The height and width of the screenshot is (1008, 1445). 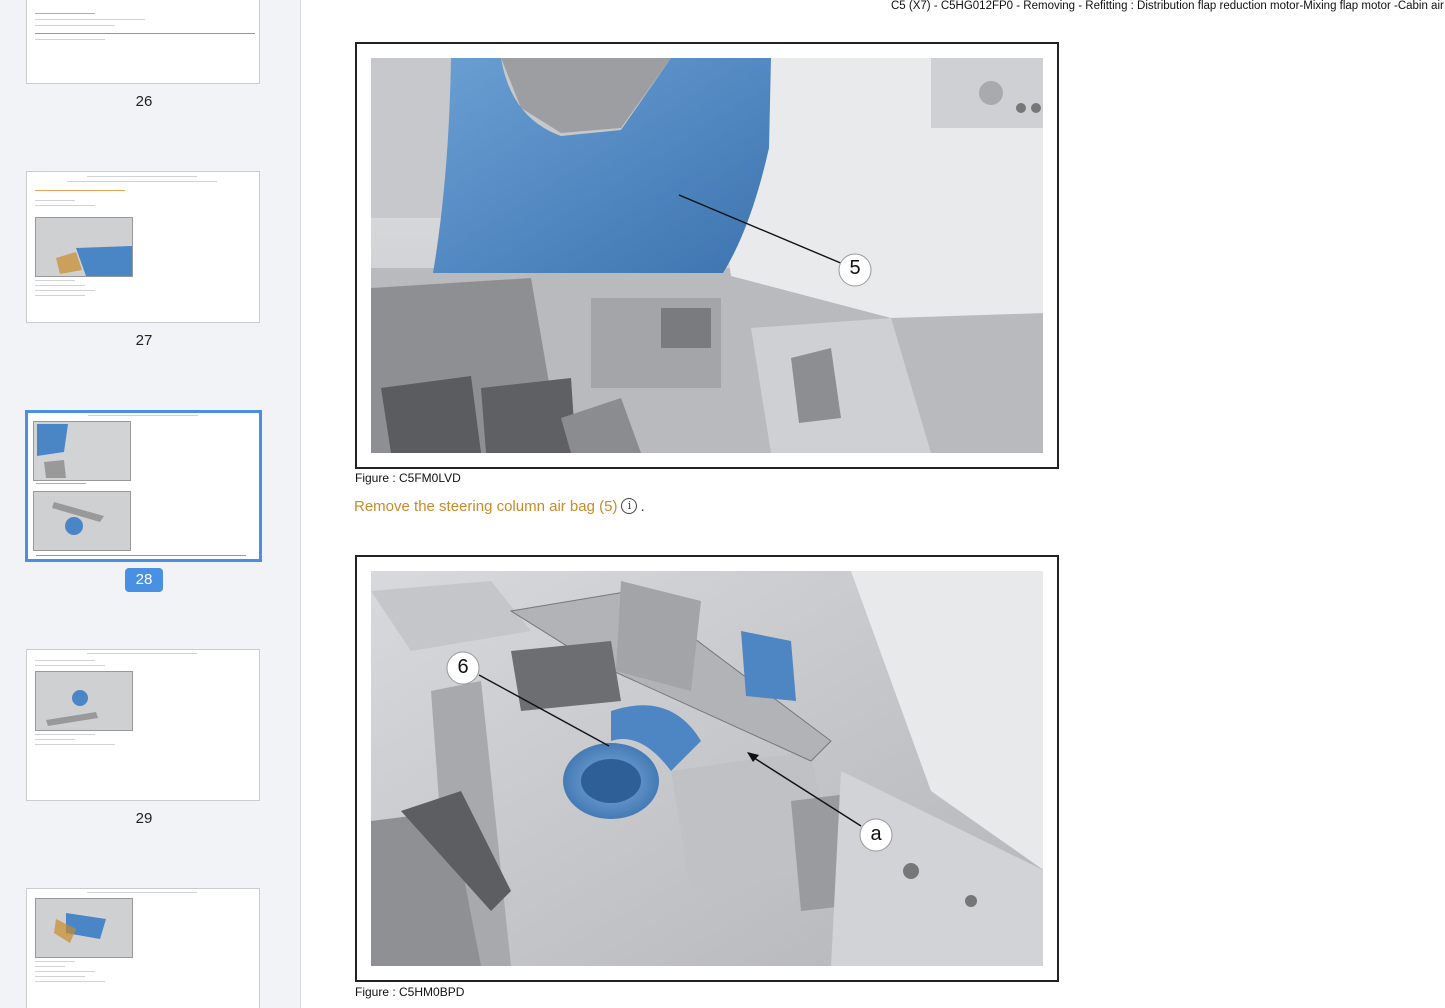 What do you see at coordinates (144, 580) in the screenshot?
I see `page-number-28: 28` at bounding box center [144, 580].